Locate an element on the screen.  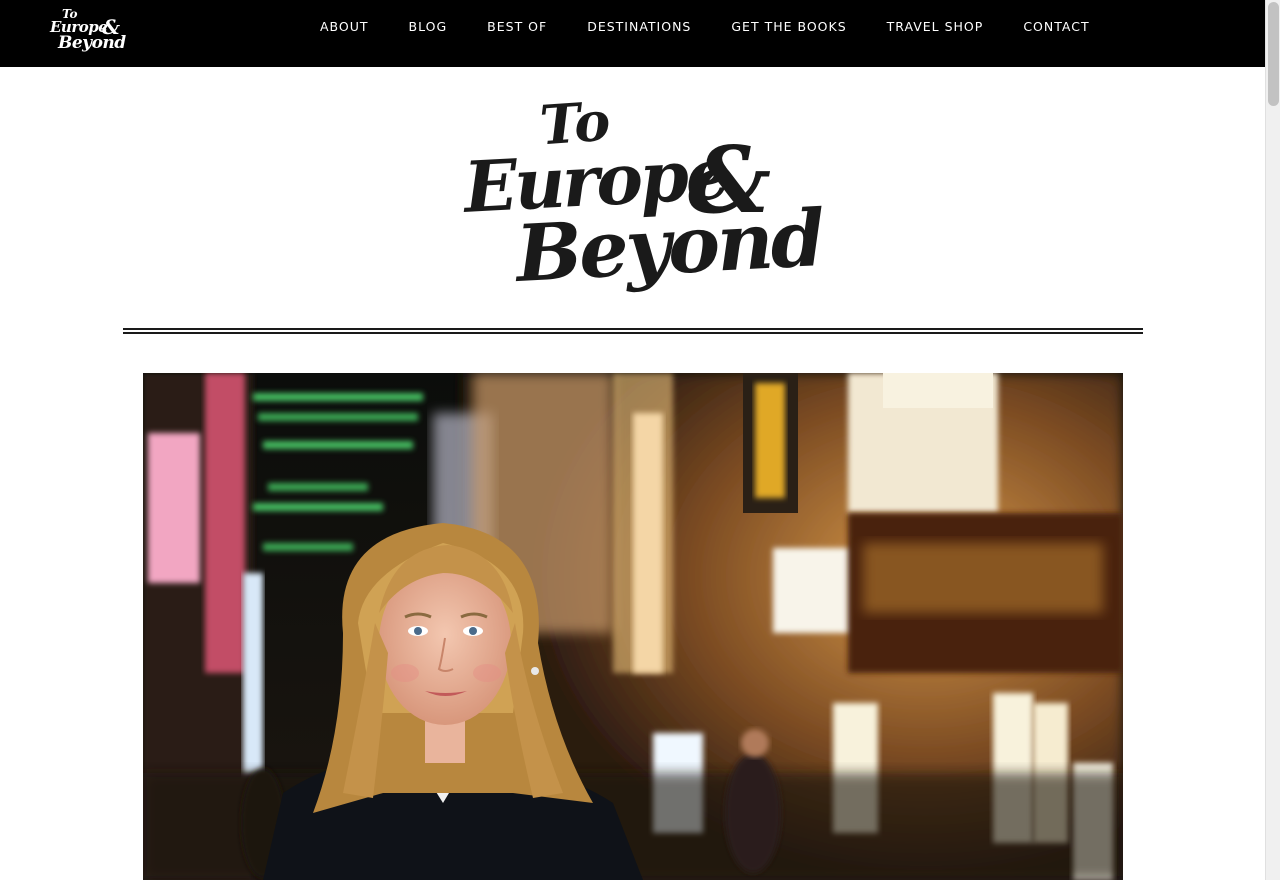
scrollbar-thumb is located at coordinates (1273, 54).